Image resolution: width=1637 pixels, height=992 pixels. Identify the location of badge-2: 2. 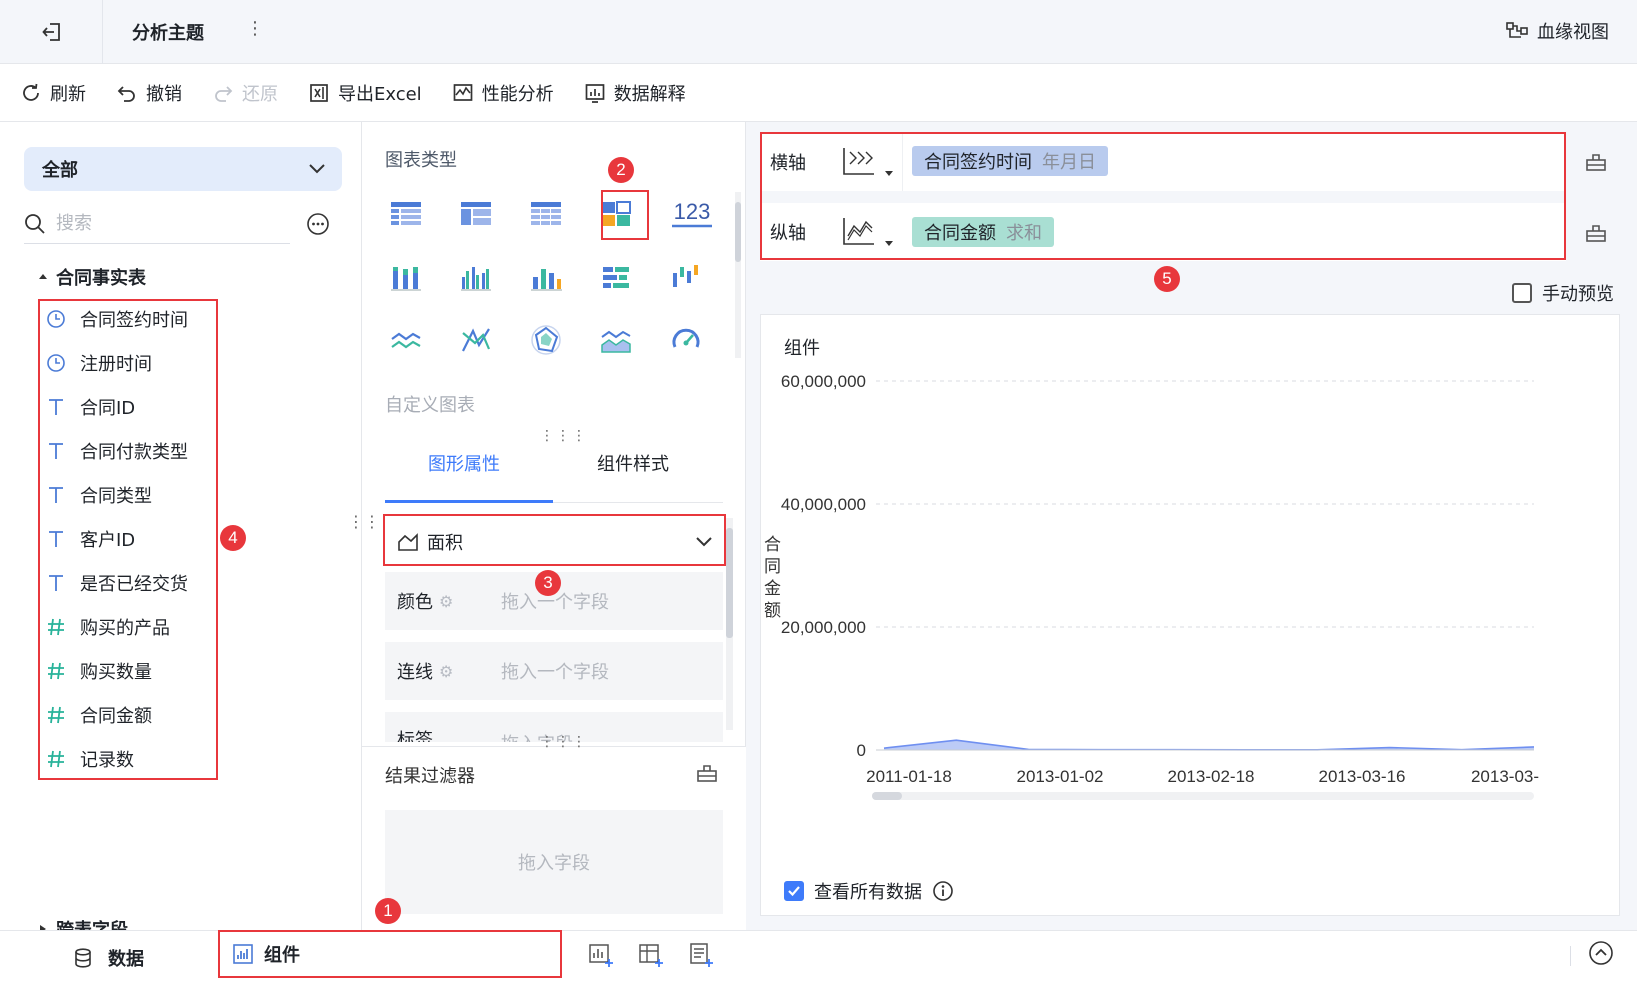
(621, 170).